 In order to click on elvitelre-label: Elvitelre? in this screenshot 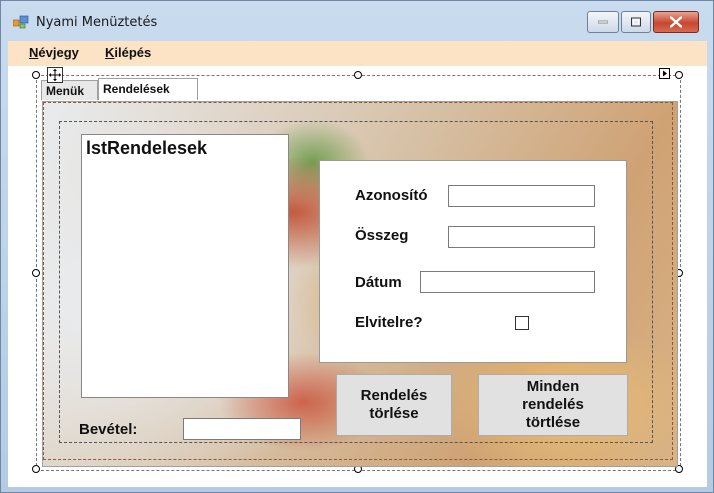, I will do `click(389, 322)`.